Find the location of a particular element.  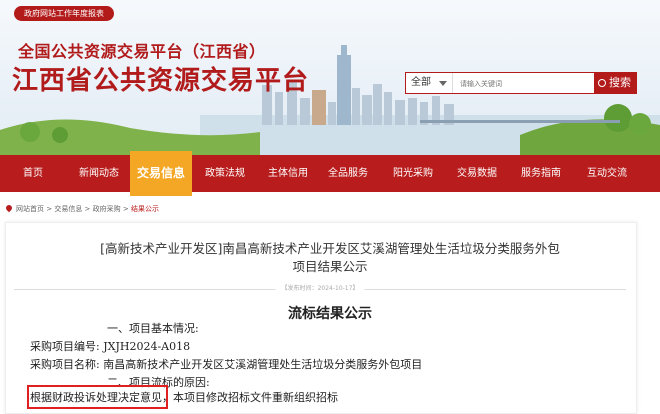

publish-date-row: 【发布时间：2024-10-17】 is located at coordinates (320, 289).